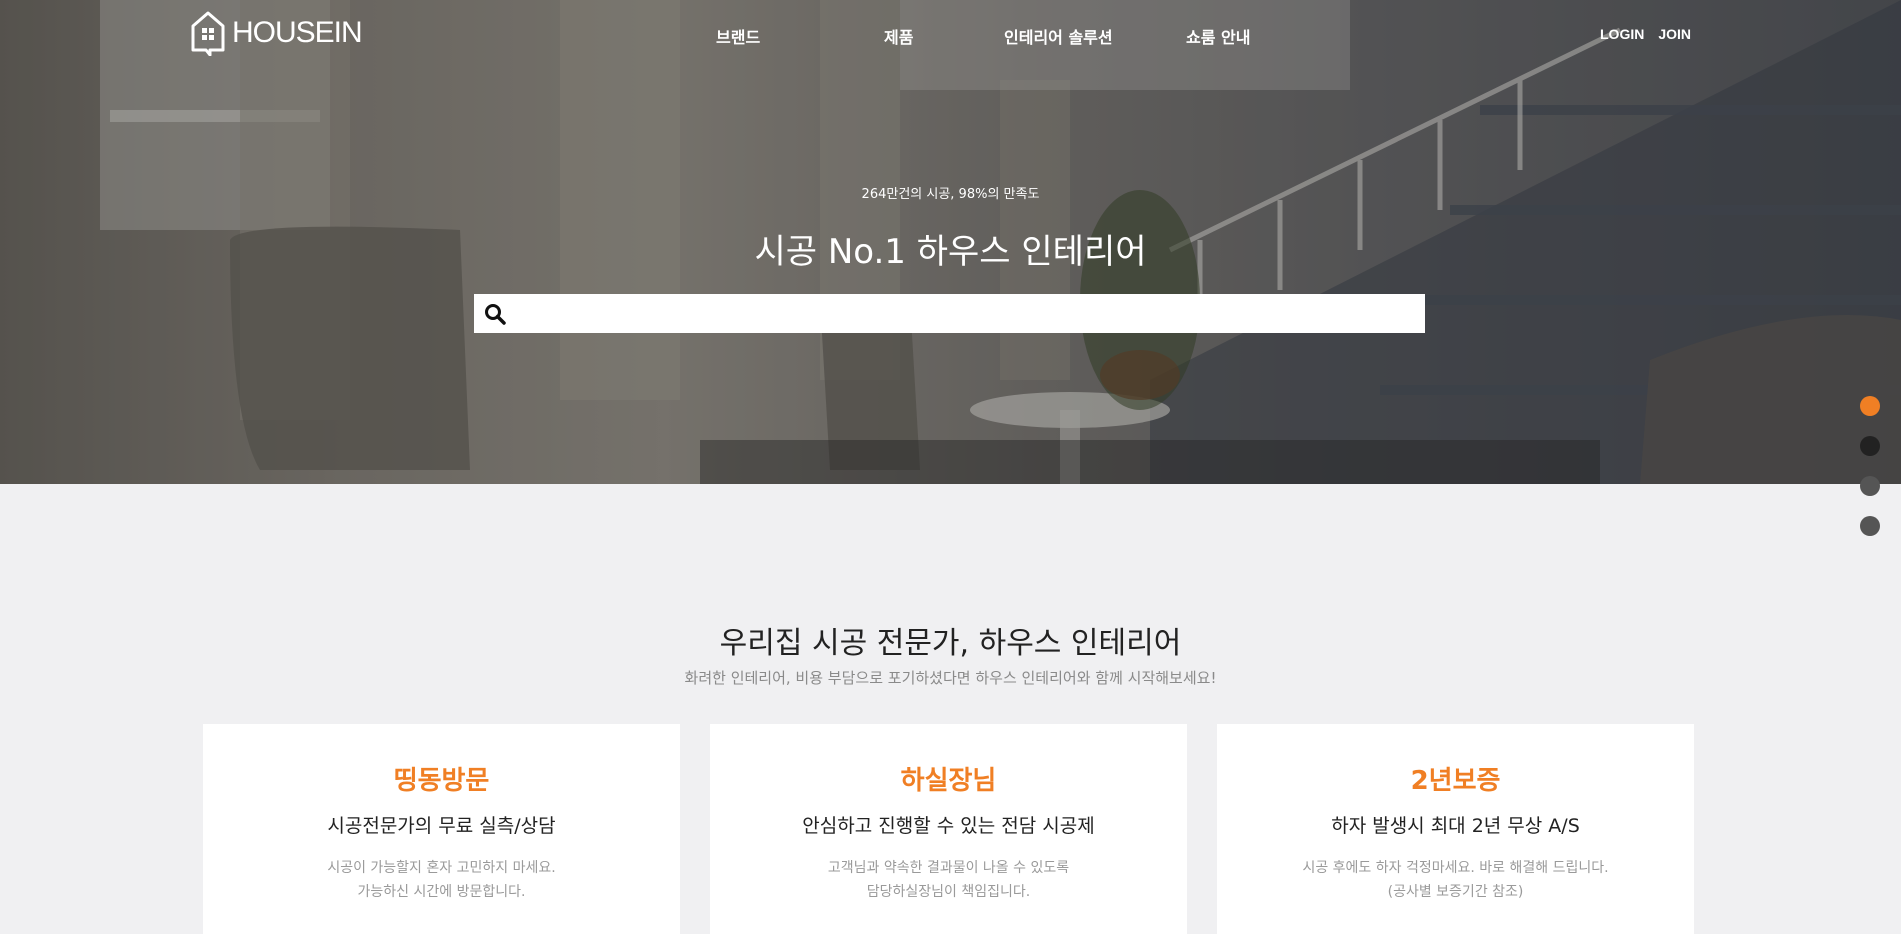 This screenshot has height=934, width=1901. Describe the element at coordinates (441, 868) in the screenshot. I see `card-desc-line: 시공이 가능할지 혼자 고민하지 마세요.` at that location.